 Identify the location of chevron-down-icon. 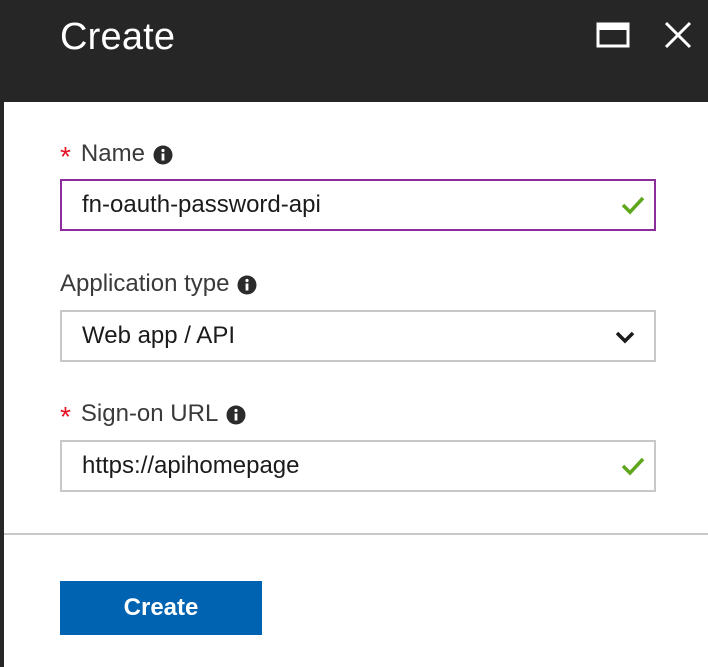
(625, 337).